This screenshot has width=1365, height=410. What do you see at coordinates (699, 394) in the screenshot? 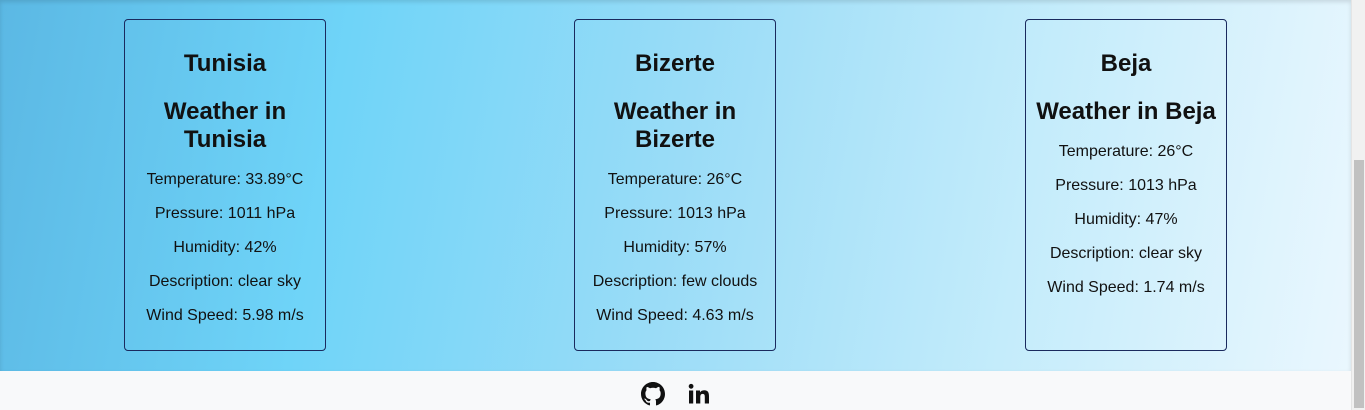
I see `linkedin-icon` at bounding box center [699, 394].